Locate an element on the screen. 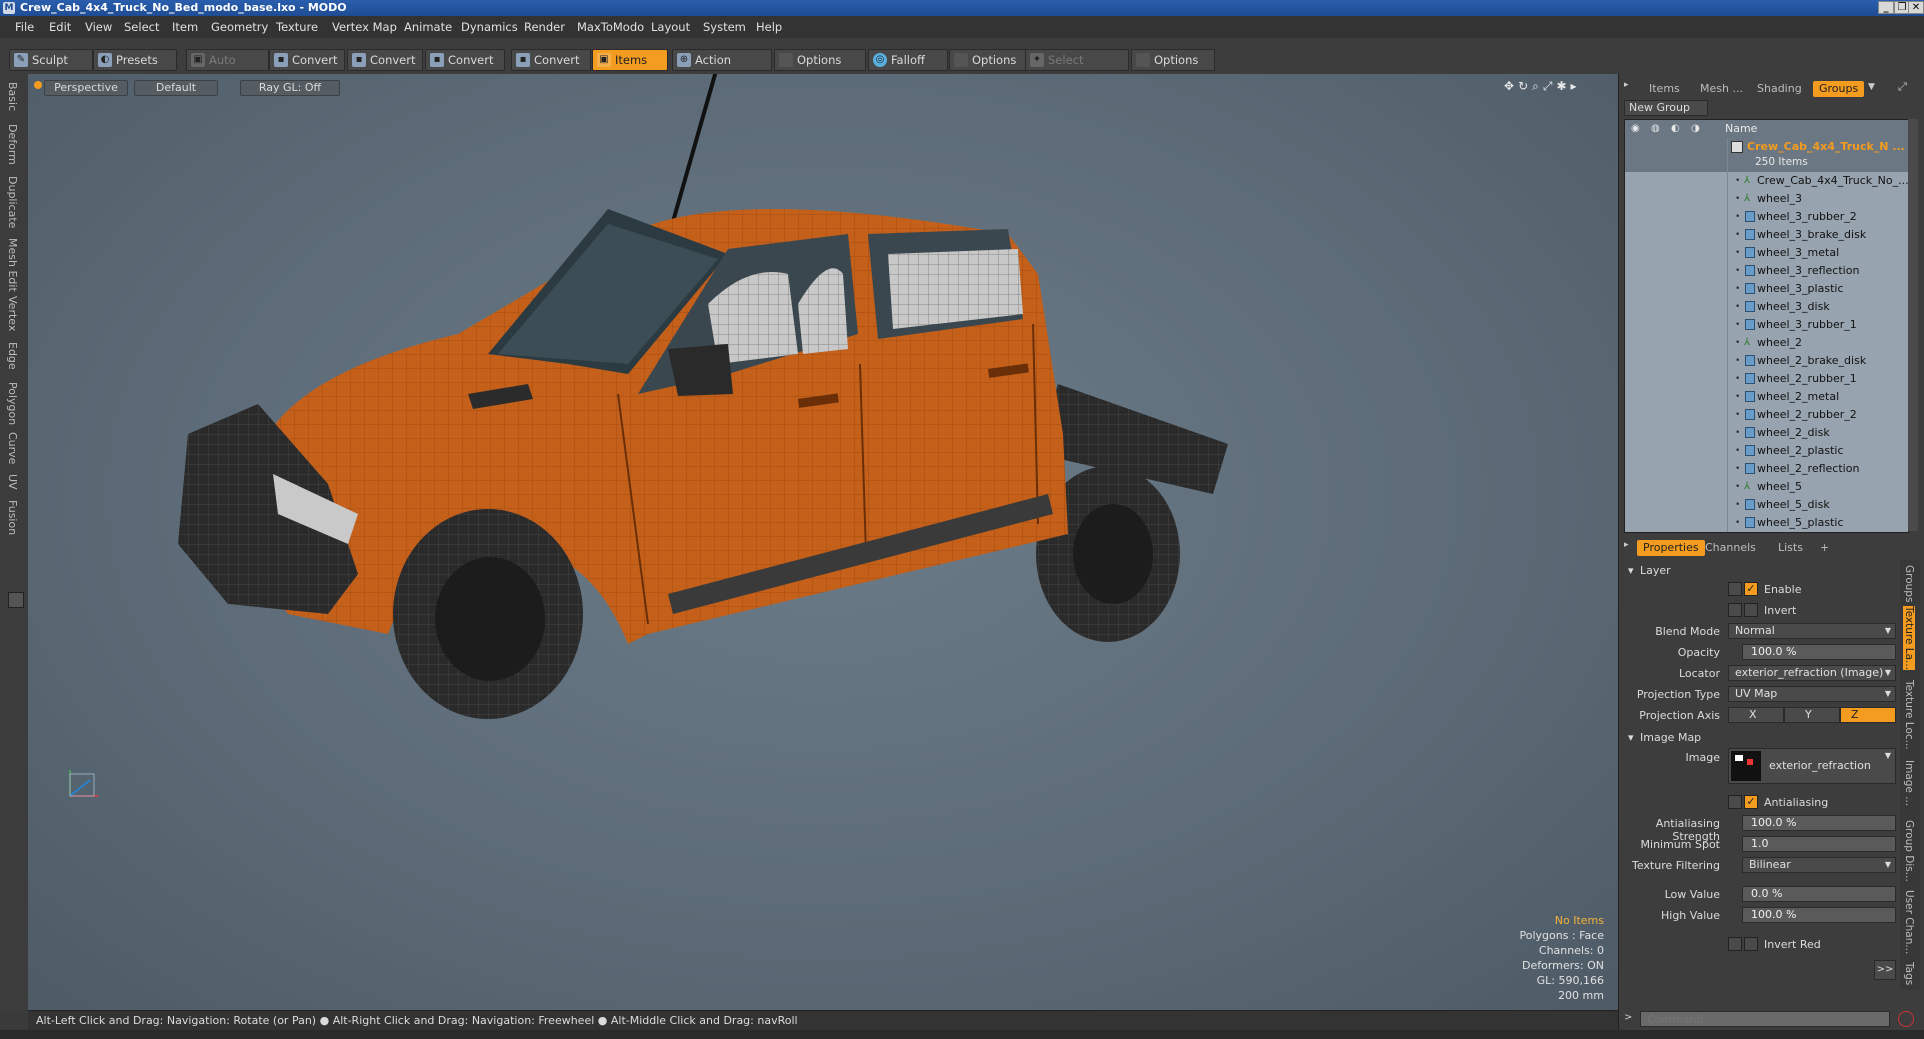 This screenshot has height=1039, width=1924. vtab-tags: Tags is located at coordinates (1909, 973).